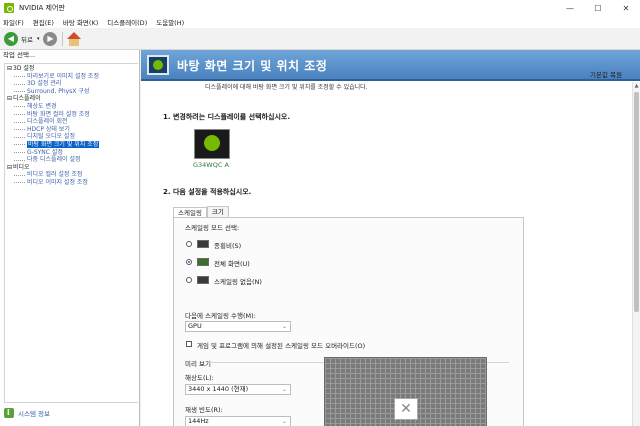  I want to click on tree-item: 디스플레이 회전, so click(71, 122).